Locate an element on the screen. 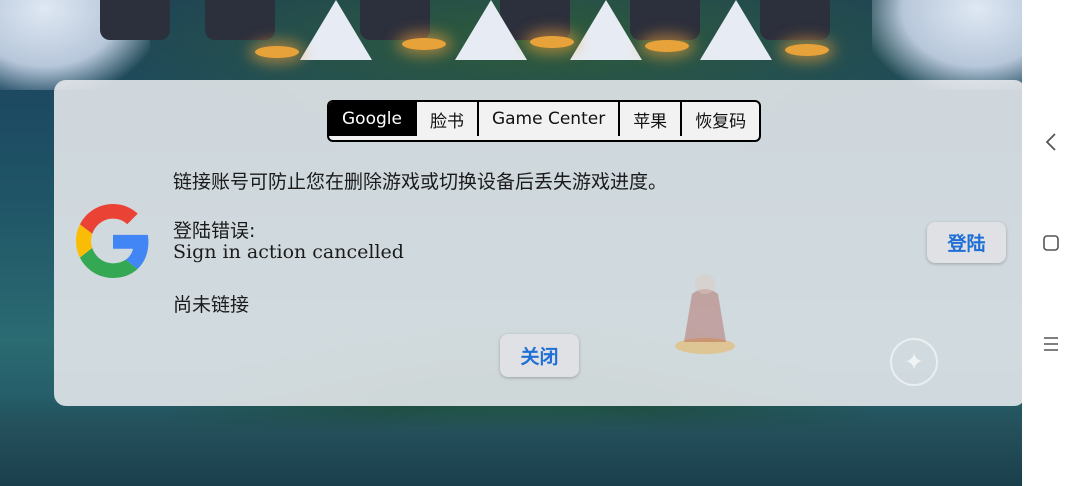  tab-apple: 苹果 is located at coordinates (649, 119).